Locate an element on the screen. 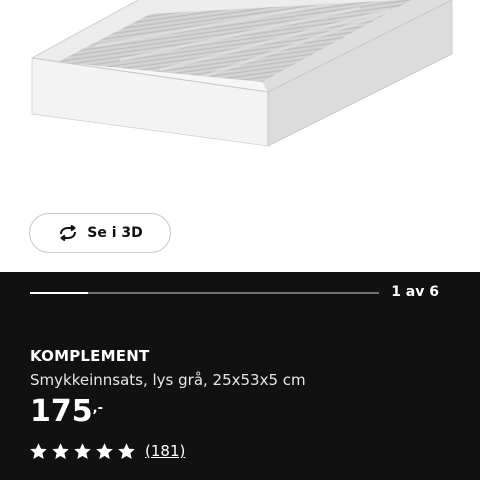 The image size is (480, 480). gallery-progress-fill is located at coordinates (59, 293).